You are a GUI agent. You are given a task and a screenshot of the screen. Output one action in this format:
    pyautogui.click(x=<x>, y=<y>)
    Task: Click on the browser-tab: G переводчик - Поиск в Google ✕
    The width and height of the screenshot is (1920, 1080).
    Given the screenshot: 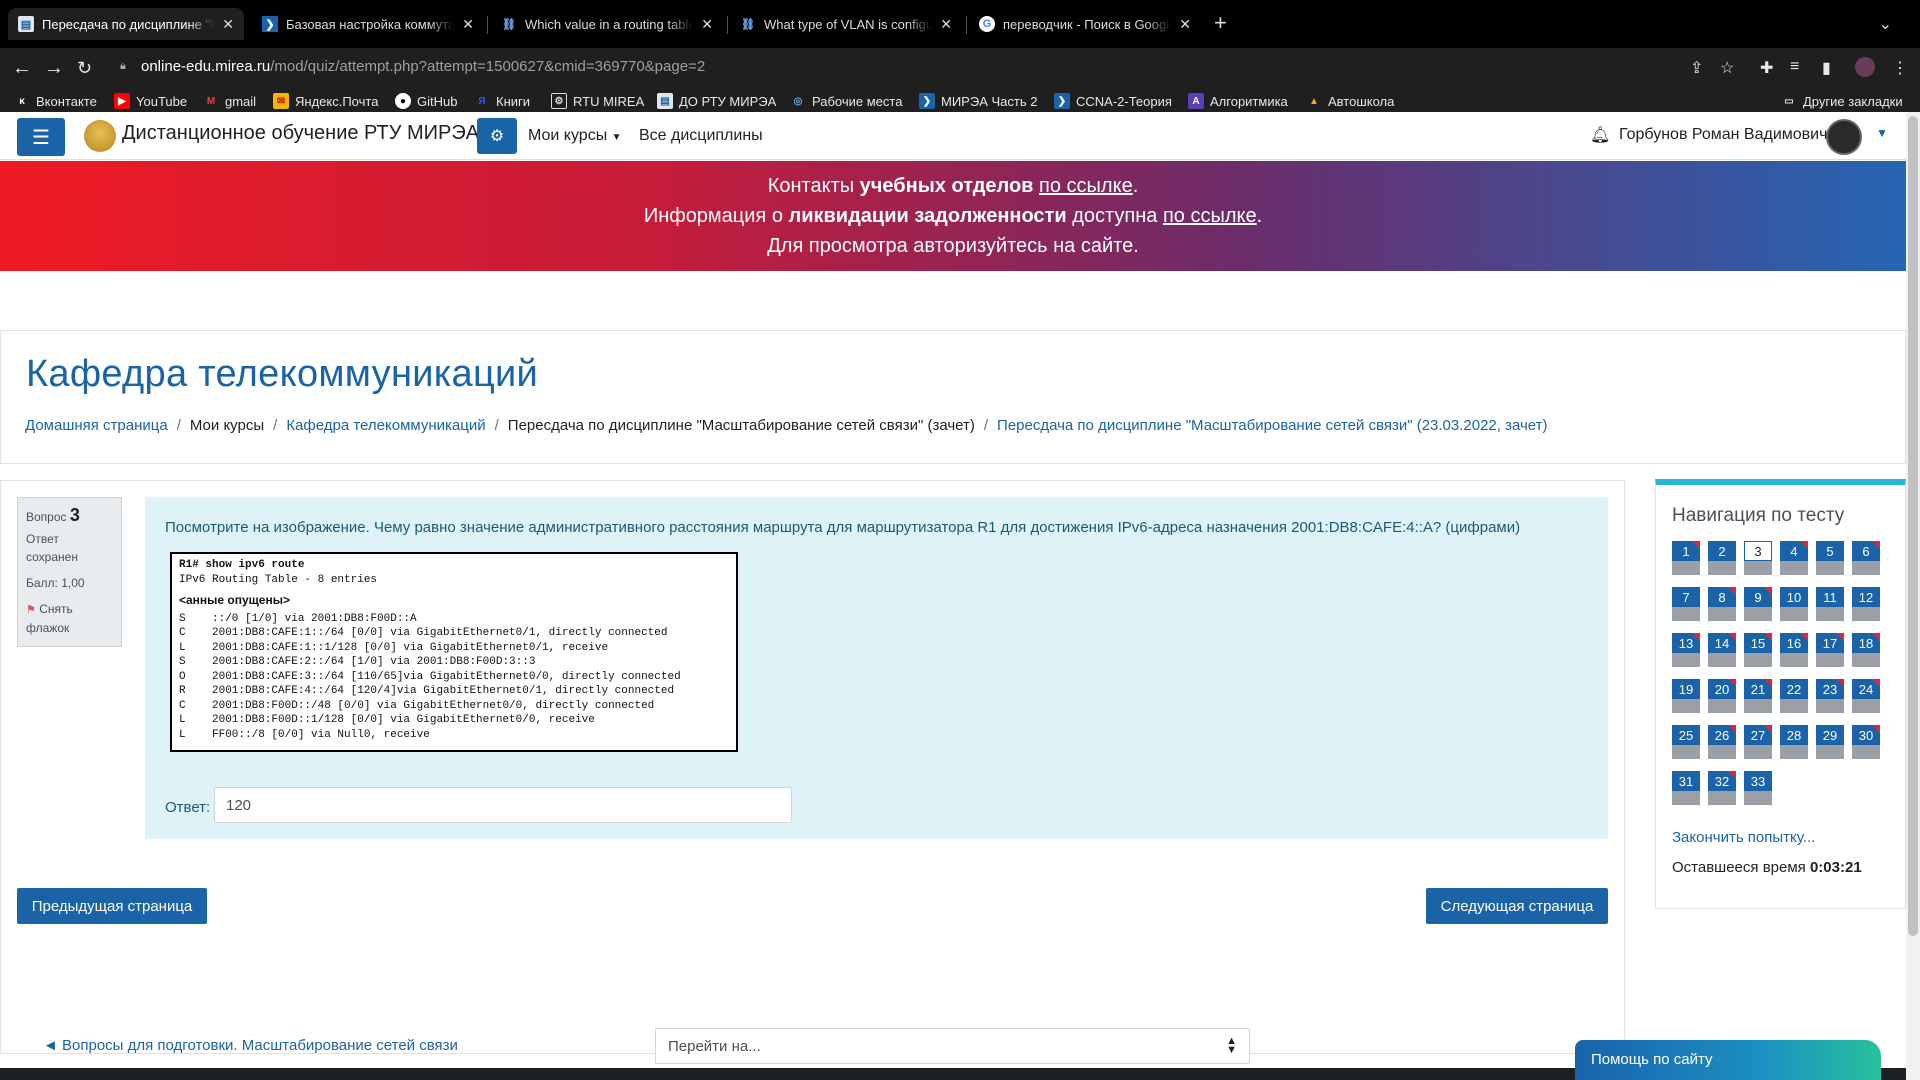 What is the action you would take?
    pyautogui.click(x=1085, y=24)
    